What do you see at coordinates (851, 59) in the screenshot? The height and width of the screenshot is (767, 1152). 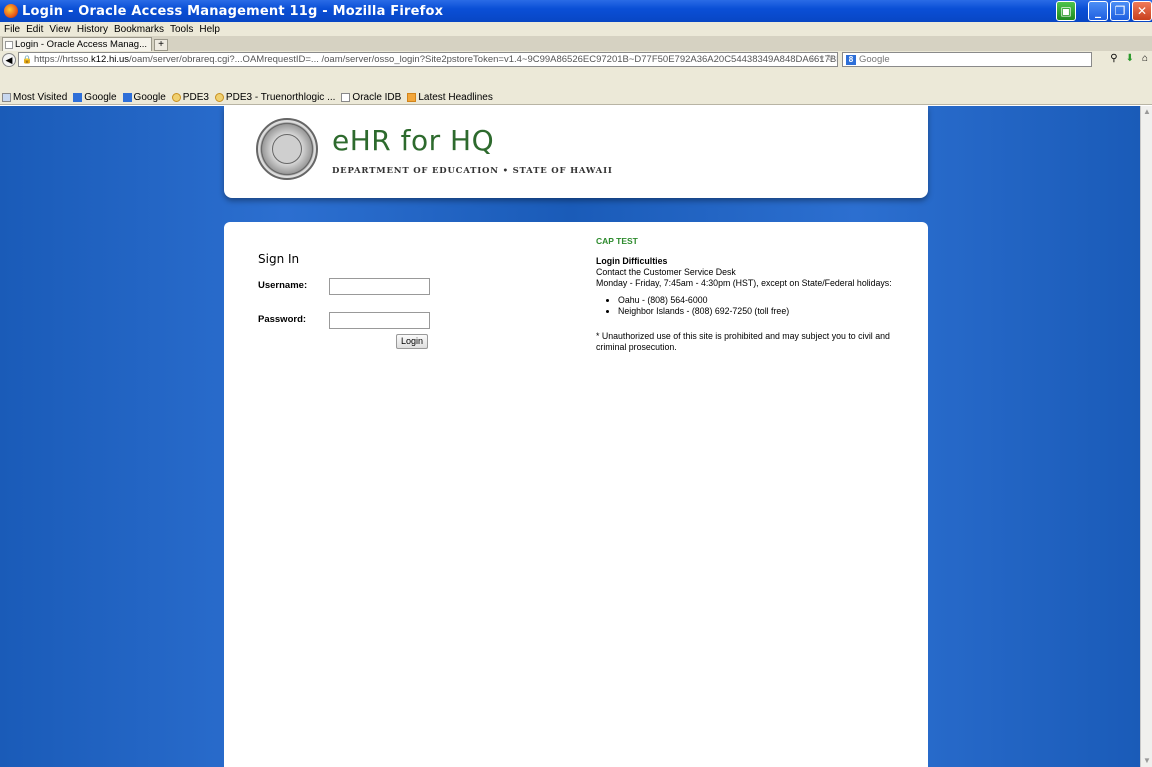 I see `google-icon: 8` at bounding box center [851, 59].